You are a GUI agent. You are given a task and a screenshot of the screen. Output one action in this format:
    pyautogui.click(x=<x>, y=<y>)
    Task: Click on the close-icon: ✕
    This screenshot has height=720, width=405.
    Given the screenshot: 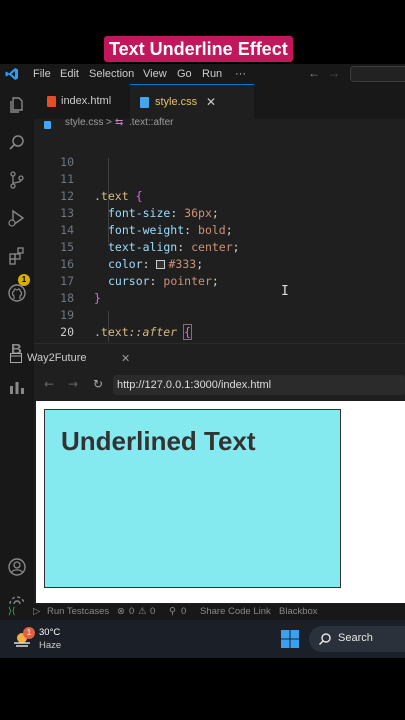 What is the action you would take?
    pyautogui.click(x=125, y=358)
    